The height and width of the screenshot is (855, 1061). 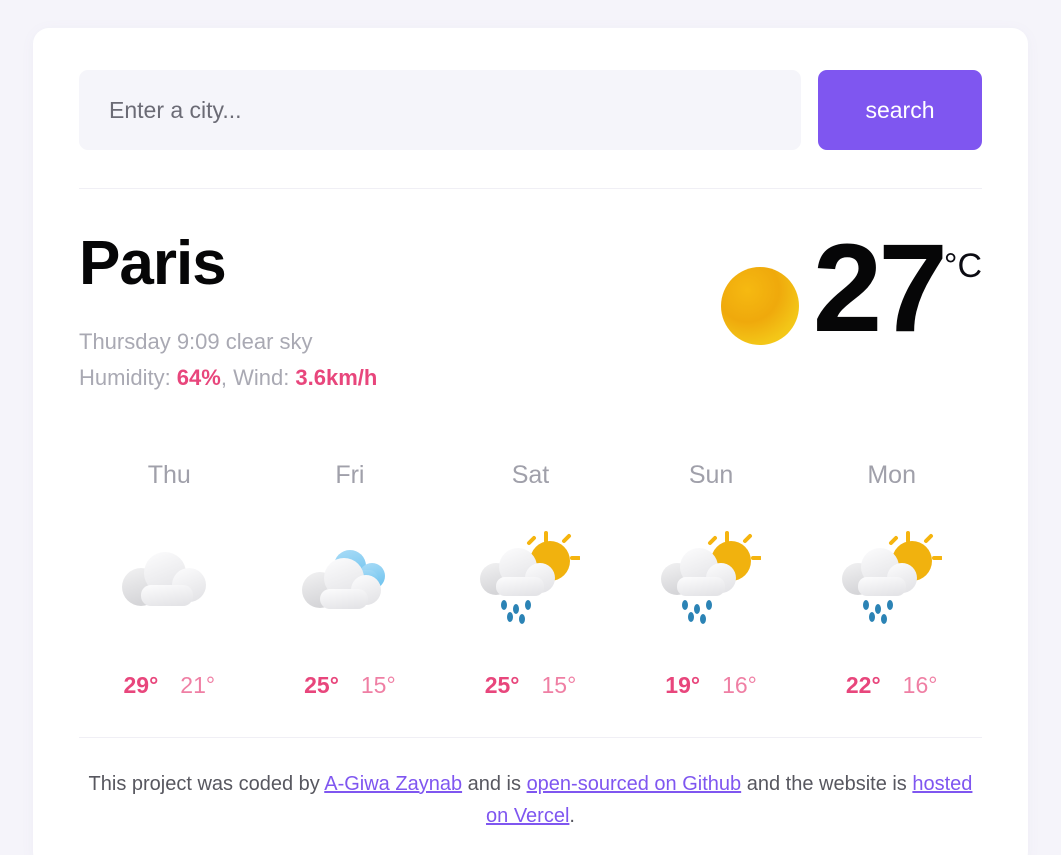 What do you see at coordinates (891, 474) in the screenshot?
I see `forecast-day-label: Mon` at bounding box center [891, 474].